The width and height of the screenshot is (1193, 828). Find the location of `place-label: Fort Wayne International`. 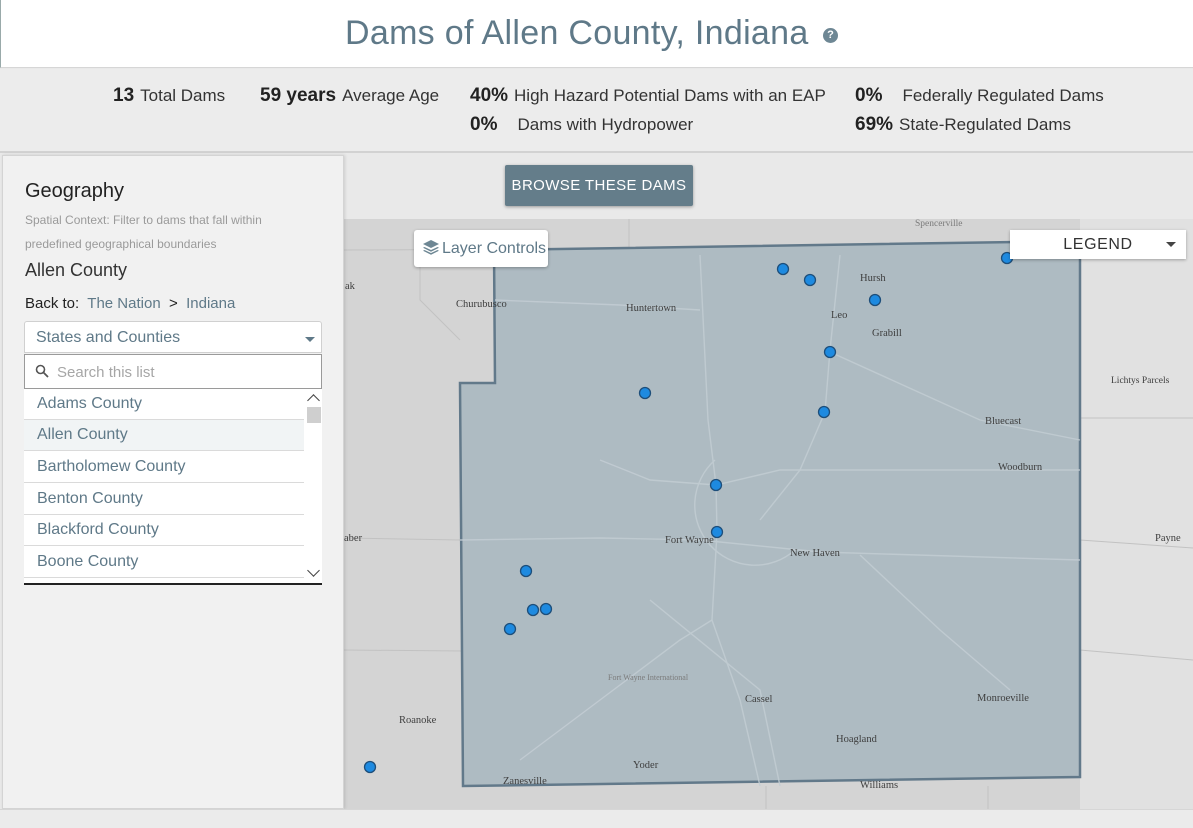

place-label: Fort Wayne International is located at coordinates (648, 677).